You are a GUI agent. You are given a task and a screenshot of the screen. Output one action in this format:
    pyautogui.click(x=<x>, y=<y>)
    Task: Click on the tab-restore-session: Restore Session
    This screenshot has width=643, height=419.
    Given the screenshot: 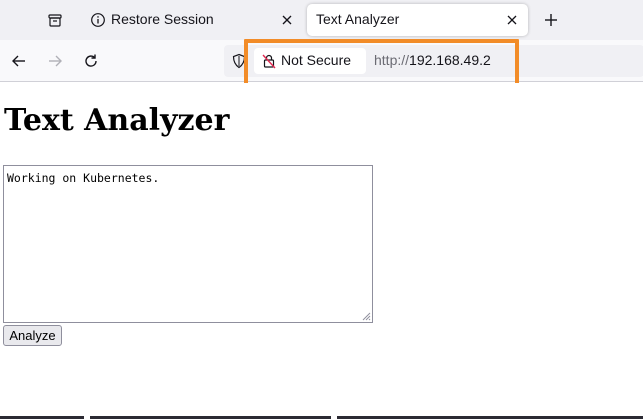 What is the action you would take?
    pyautogui.click(x=191, y=20)
    